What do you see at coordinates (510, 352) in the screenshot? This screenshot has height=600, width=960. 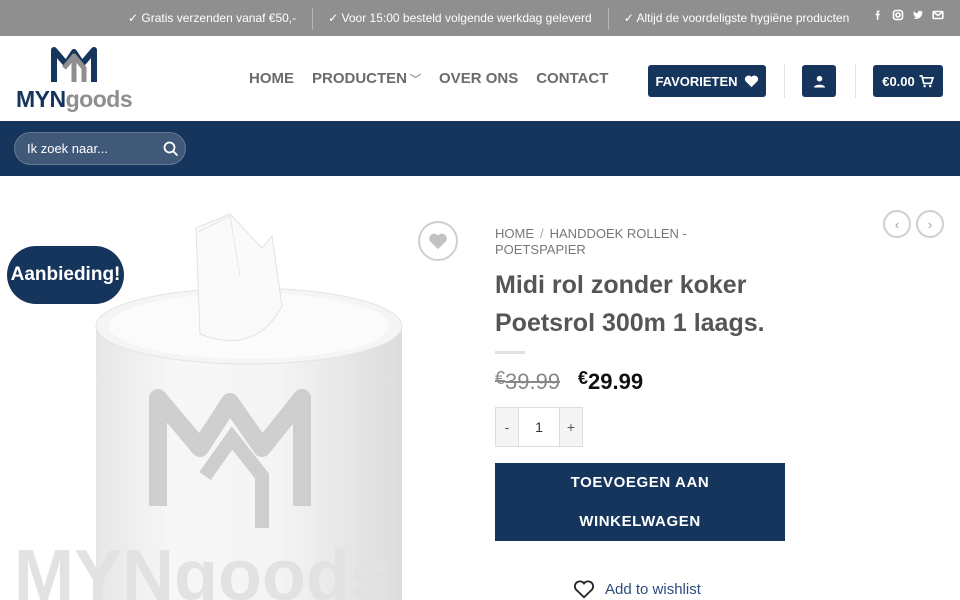 I see `title-divider` at bounding box center [510, 352].